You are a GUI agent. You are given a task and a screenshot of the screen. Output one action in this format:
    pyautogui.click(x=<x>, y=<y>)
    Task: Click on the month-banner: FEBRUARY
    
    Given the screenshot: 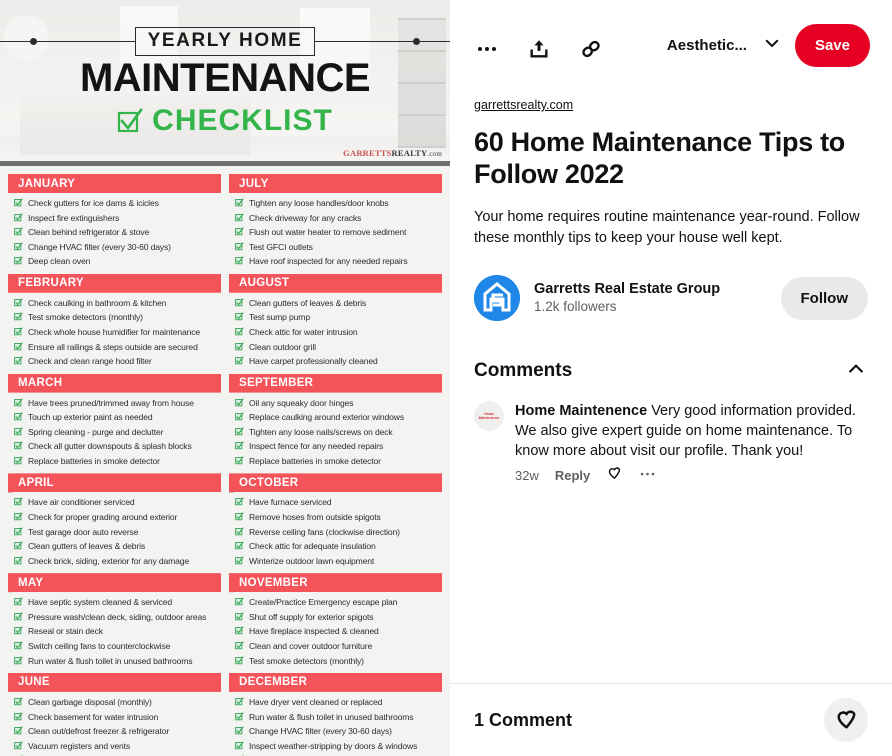 What is the action you would take?
    pyautogui.click(x=114, y=283)
    